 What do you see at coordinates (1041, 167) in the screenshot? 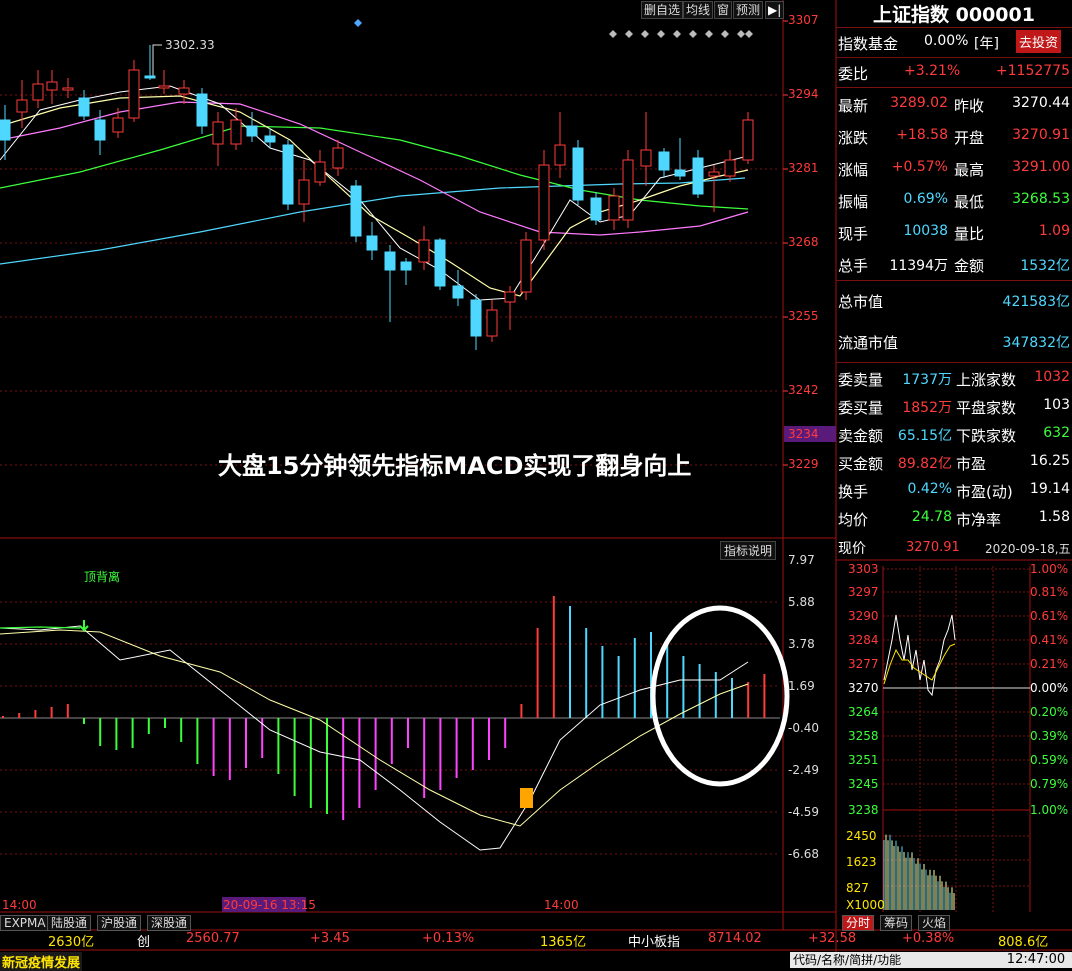
I see `quote-value: 3291.00` at bounding box center [1041, 167].